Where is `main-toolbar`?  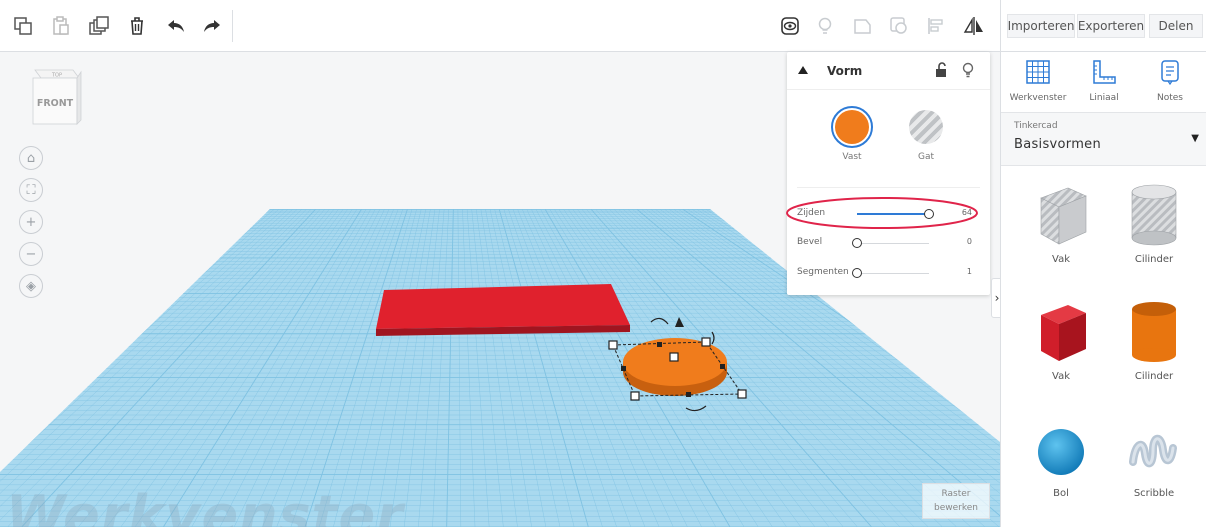
main-toolbar is located at coordinates (500, 26).